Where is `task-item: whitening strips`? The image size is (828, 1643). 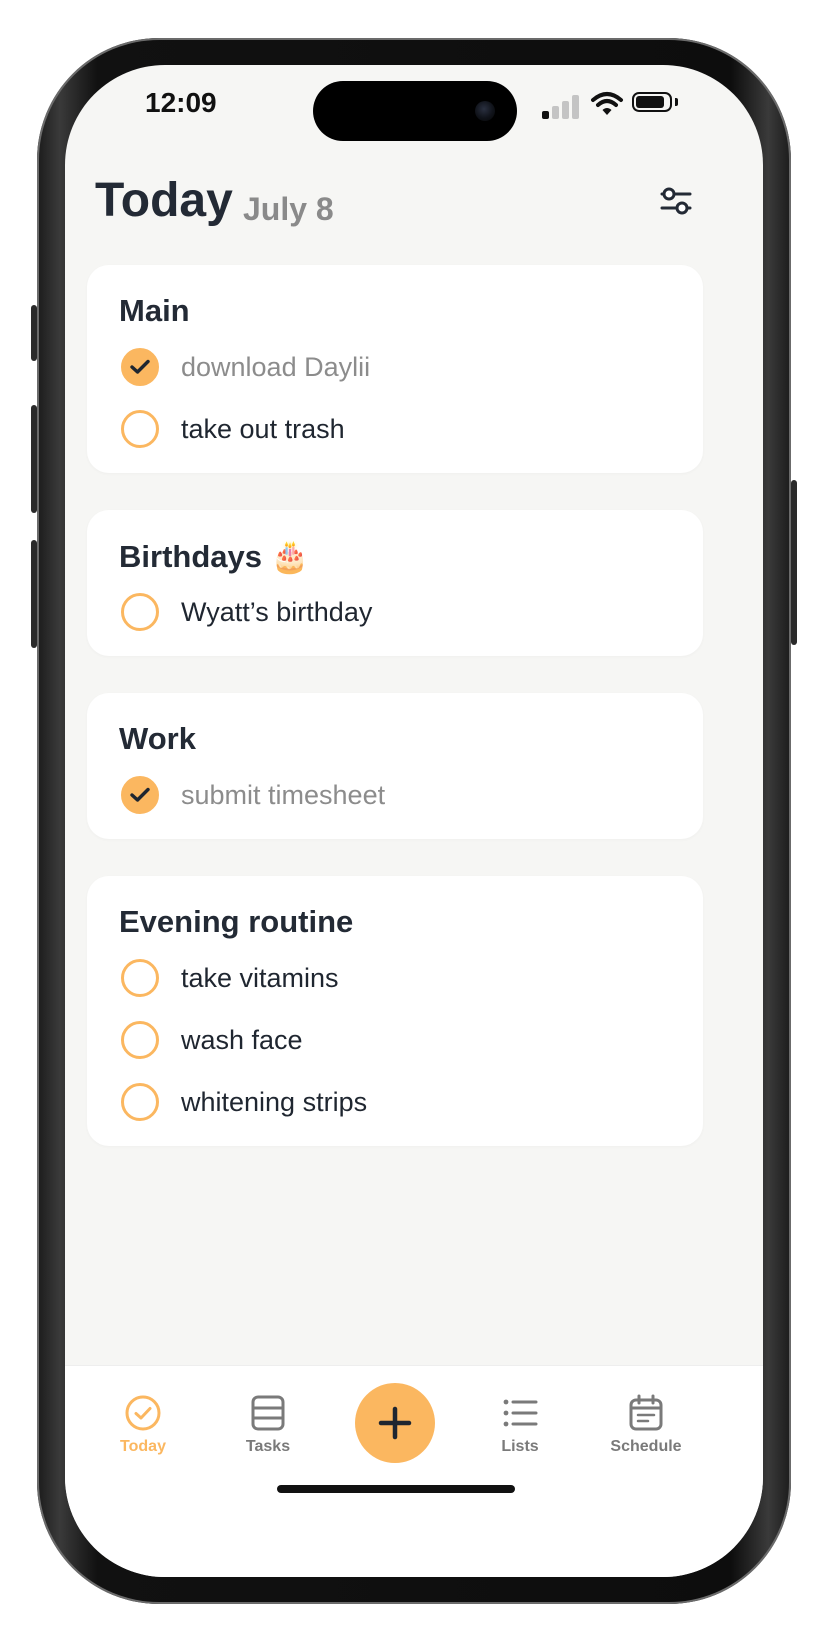 task-item: whitening strips is located at coordinates (244, 1102).